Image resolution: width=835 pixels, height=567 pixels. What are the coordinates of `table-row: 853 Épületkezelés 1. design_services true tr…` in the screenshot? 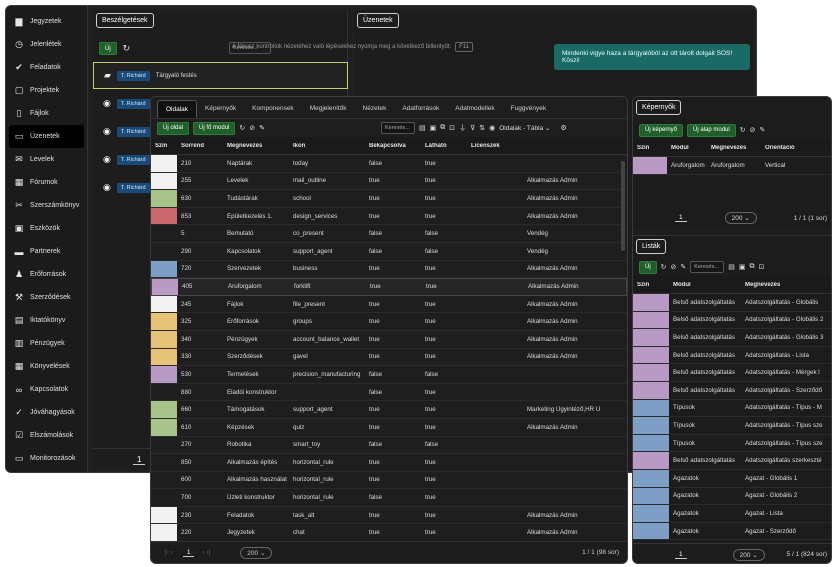 It's located at (389, 216).